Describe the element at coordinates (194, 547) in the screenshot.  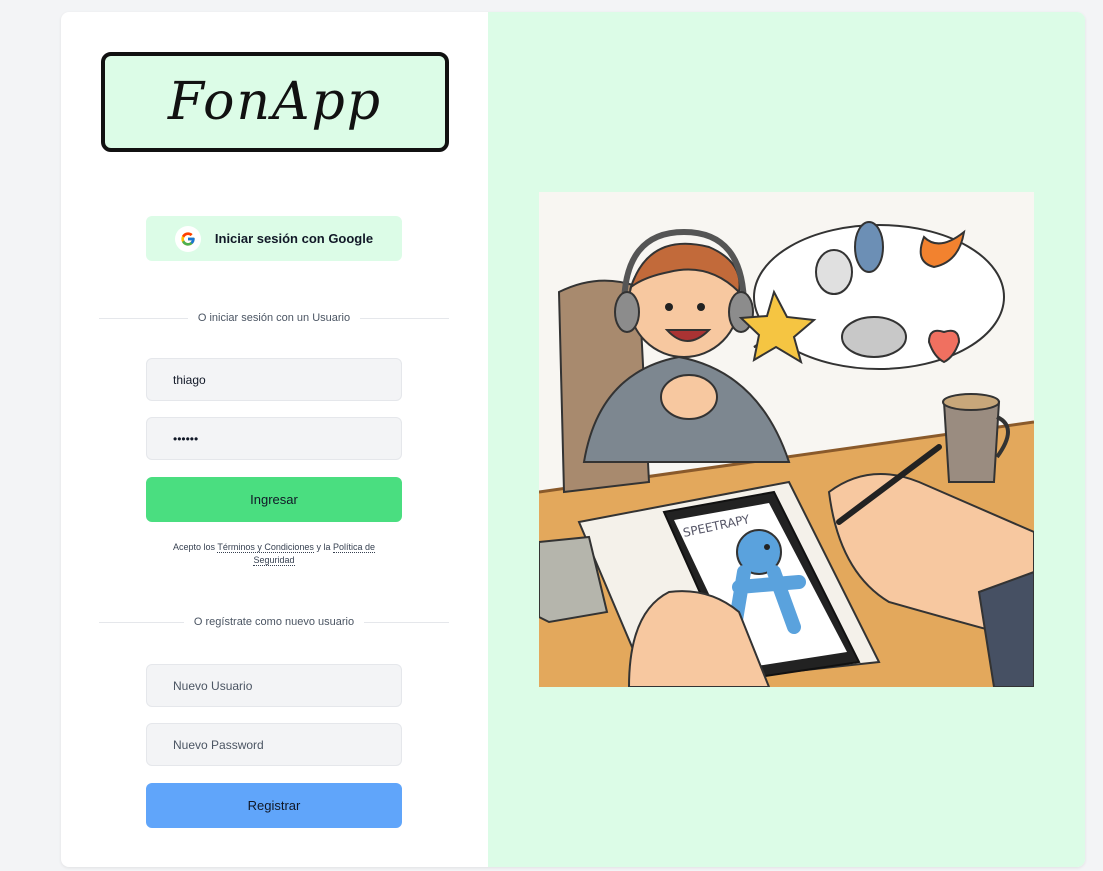
I see `terms-prefix: Acepto los` at that location.